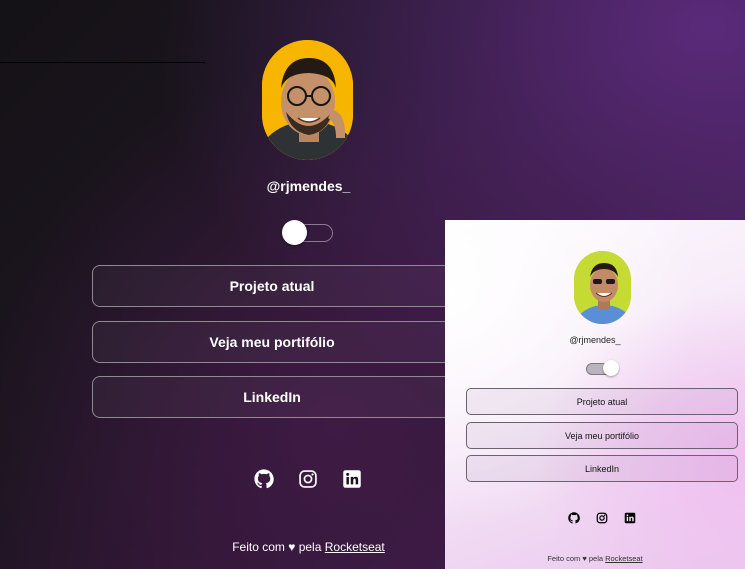 The width and height of the screenshot is (745, 569). I want to click on toggle-knob, so click(294, 232).